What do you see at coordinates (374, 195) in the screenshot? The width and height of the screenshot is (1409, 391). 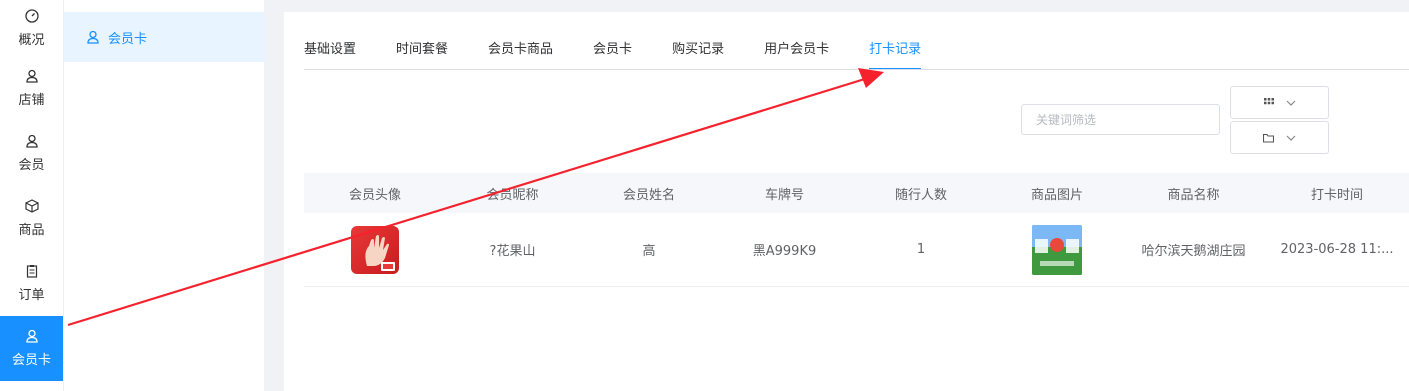 I see `column-header: 会员头像` at bounding box center [374, 195].